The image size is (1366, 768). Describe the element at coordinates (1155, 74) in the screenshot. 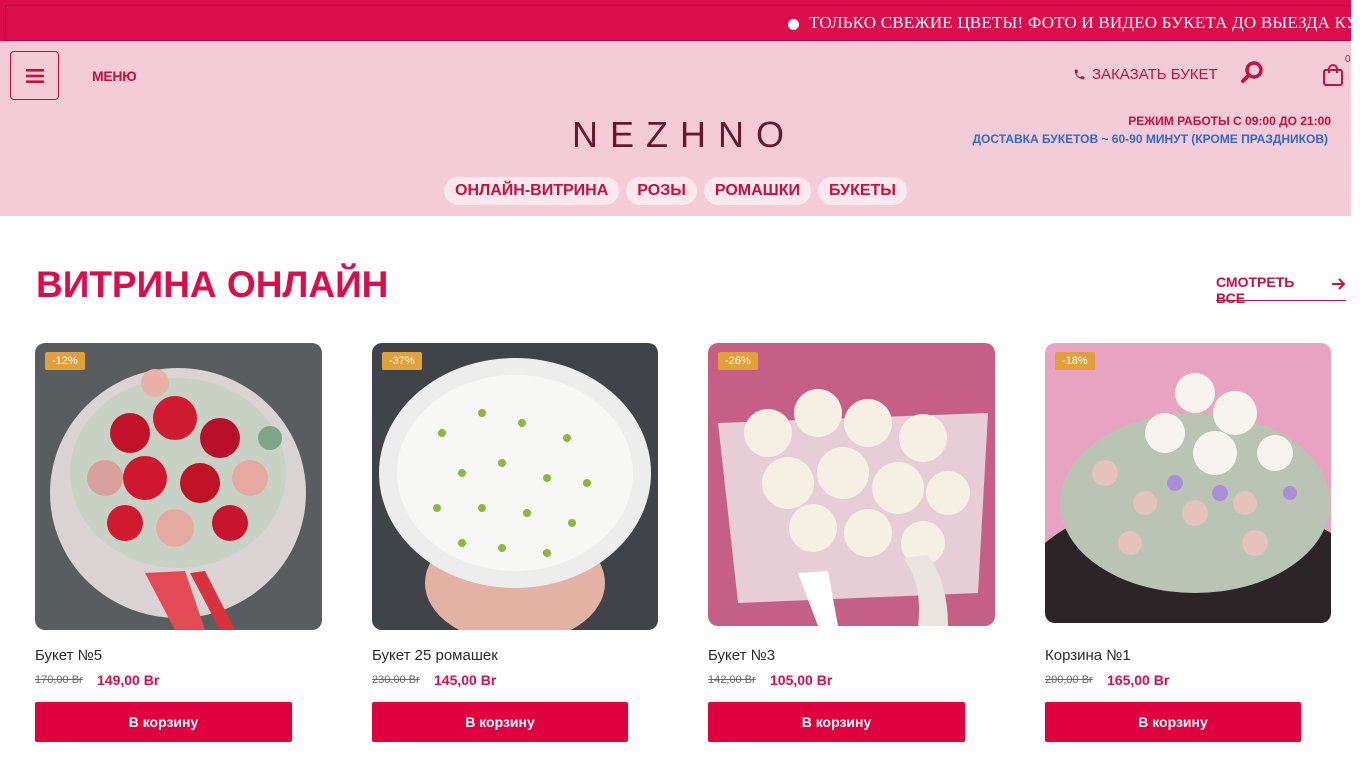

I see `order-bouquet-label: ЗАКАЗАТЬ БУКЕТ` at that location.